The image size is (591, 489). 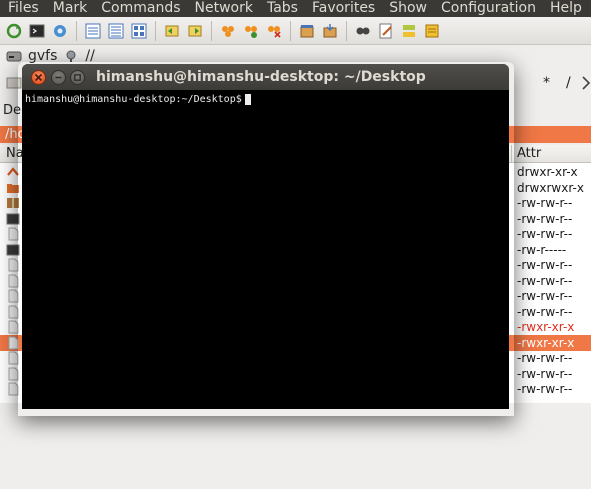 What do you see at coordinates (529, 153) in the screenshot?
I see `column-attr: Attr` at bounding box center [529, 153].